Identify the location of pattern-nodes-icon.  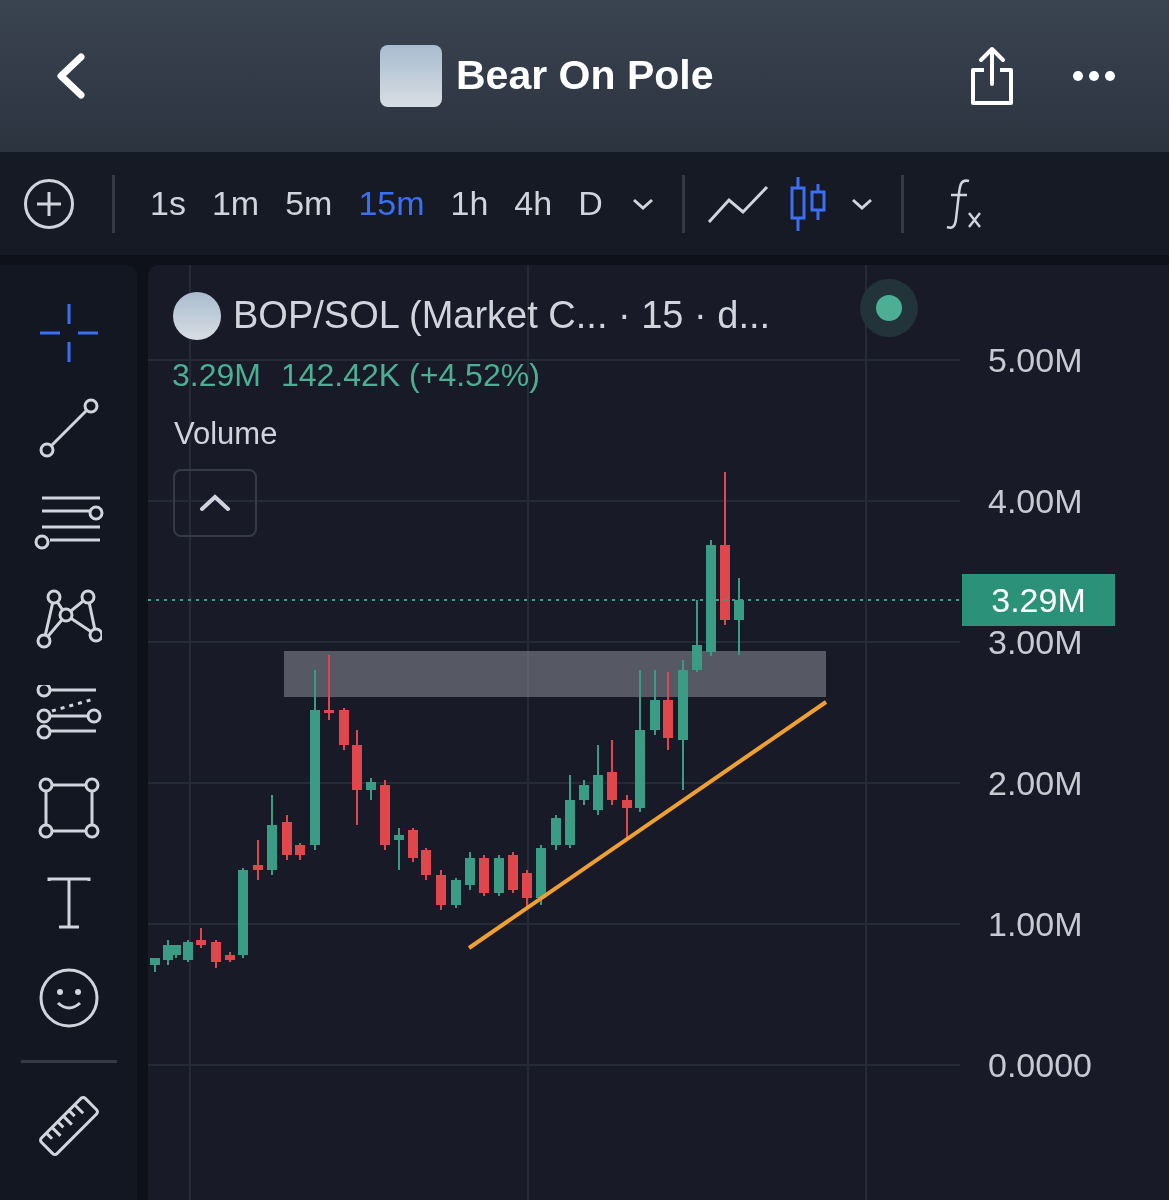
(68, 618).